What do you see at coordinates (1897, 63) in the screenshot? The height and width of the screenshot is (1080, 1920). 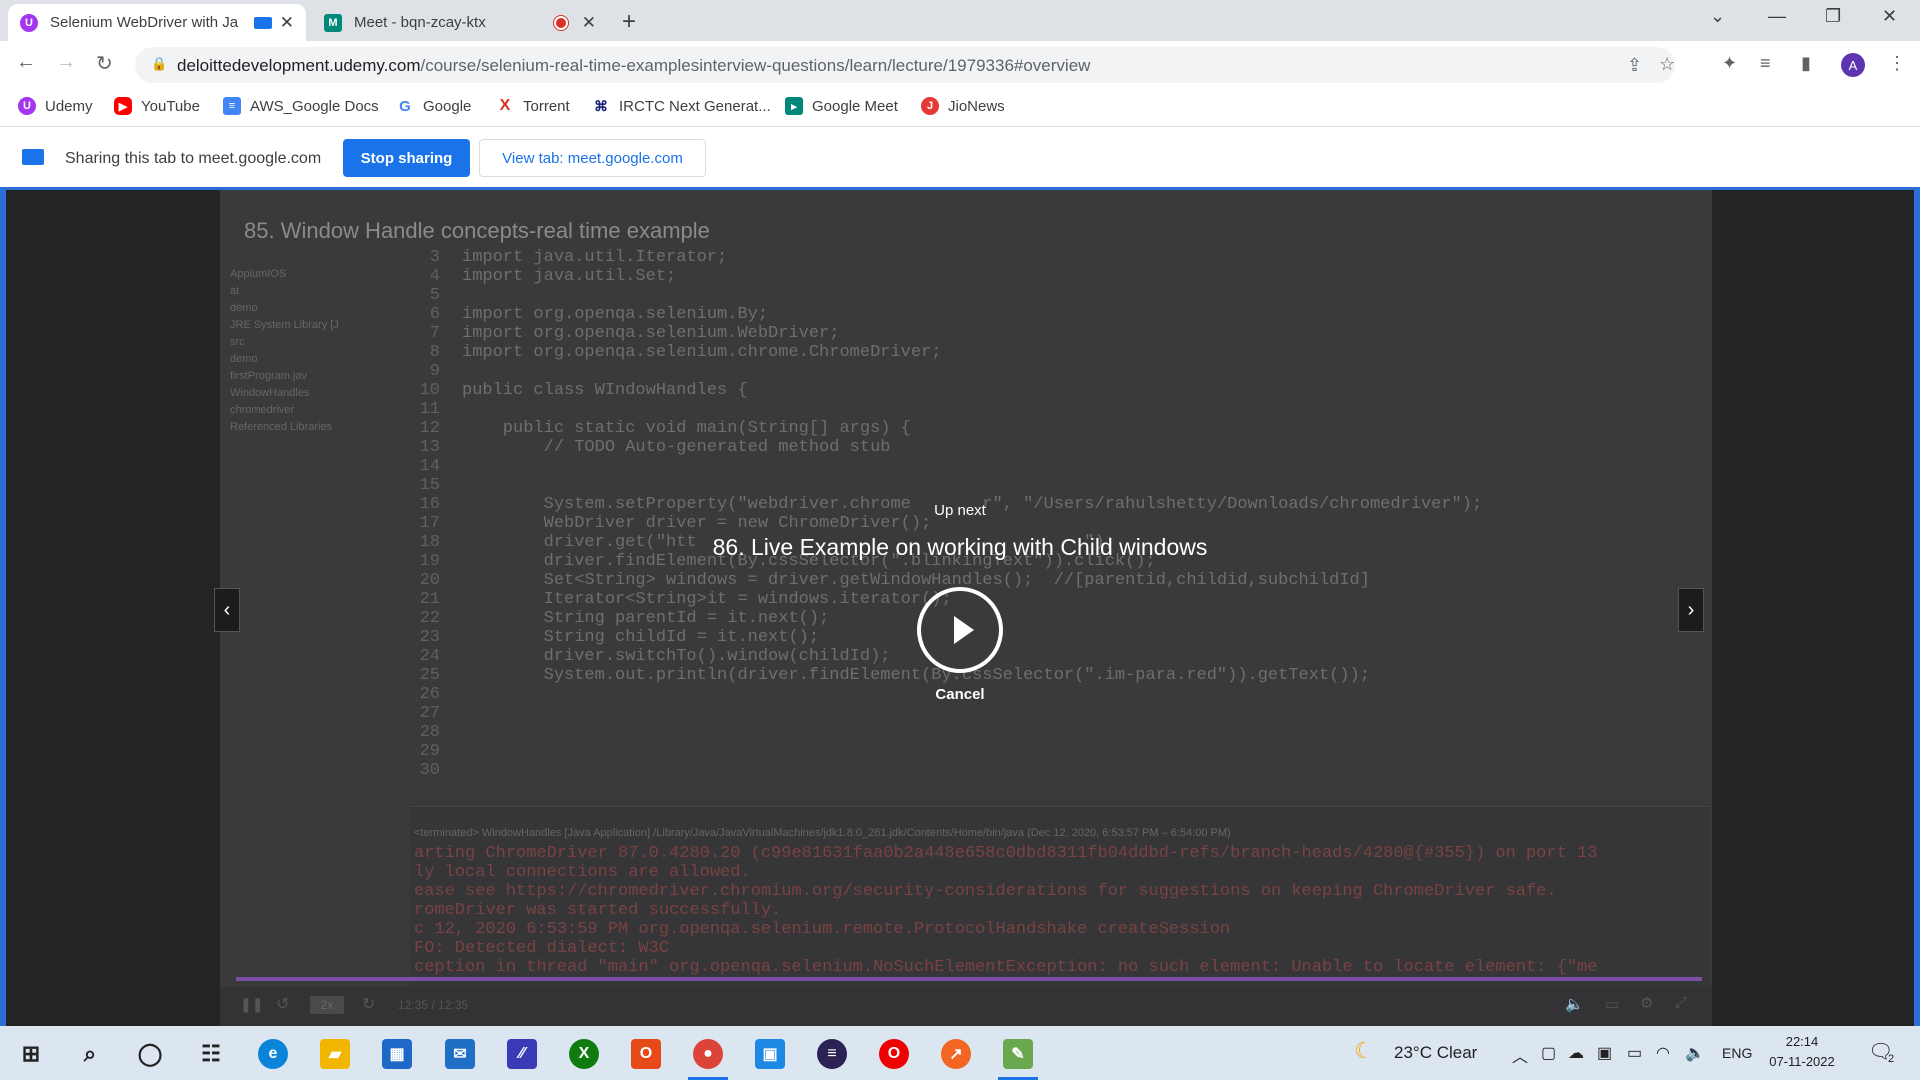 I see `menu-icon: ⋮` at bounding box center [1897, 63].